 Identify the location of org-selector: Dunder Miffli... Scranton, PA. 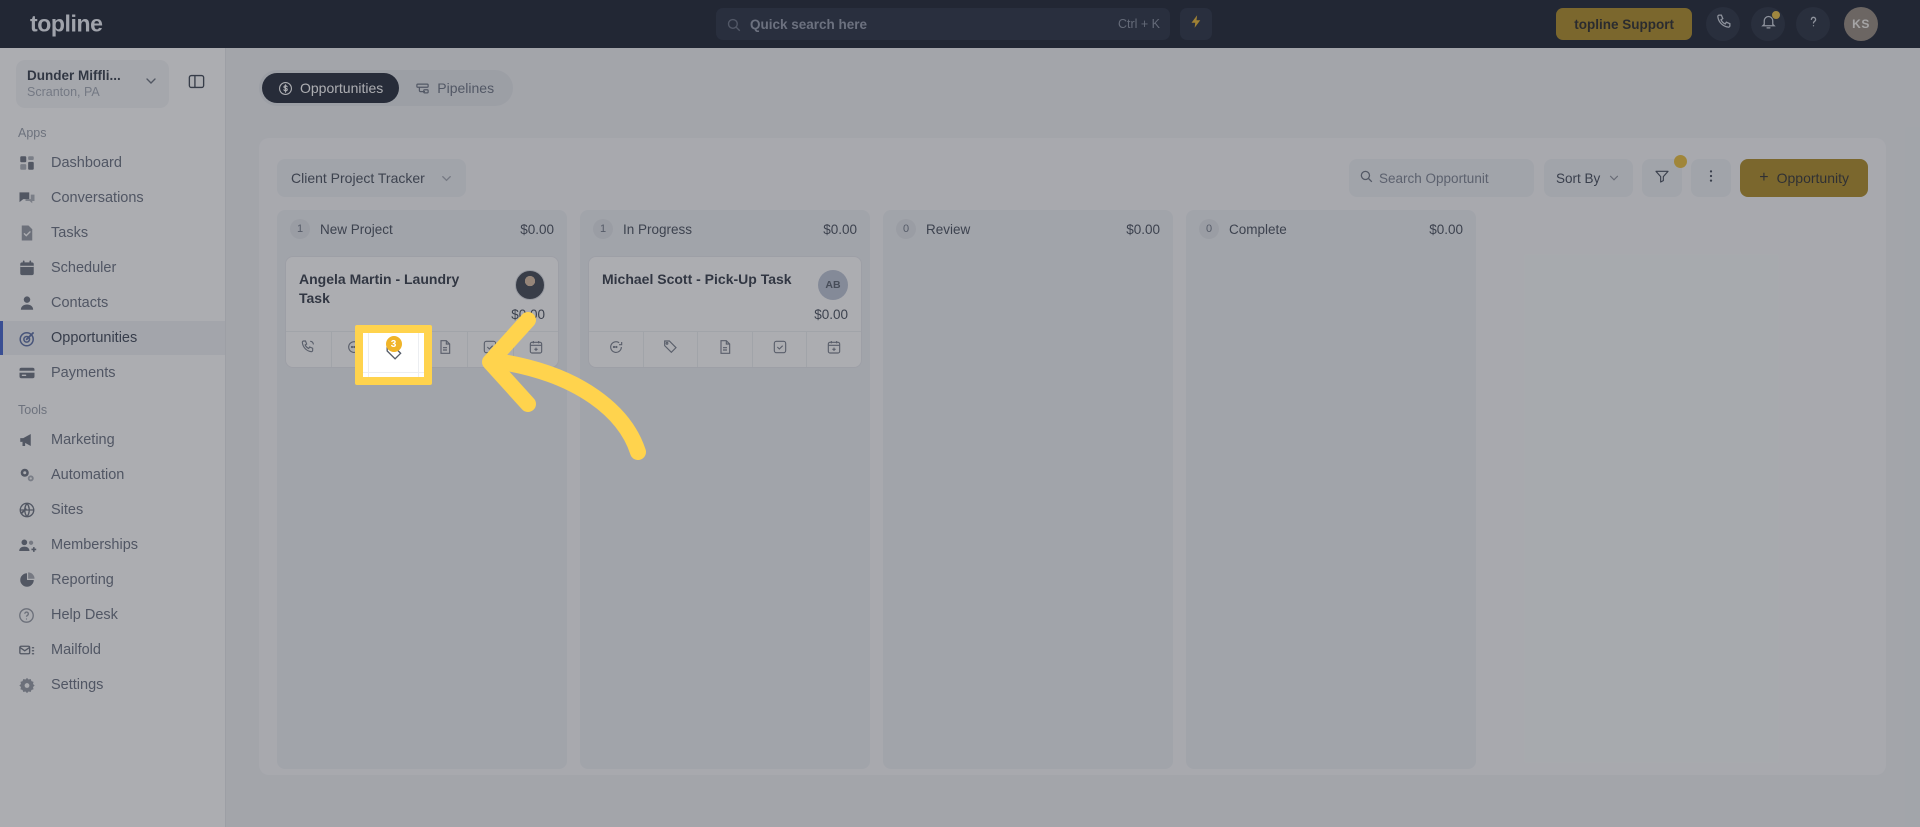
(92, 84).